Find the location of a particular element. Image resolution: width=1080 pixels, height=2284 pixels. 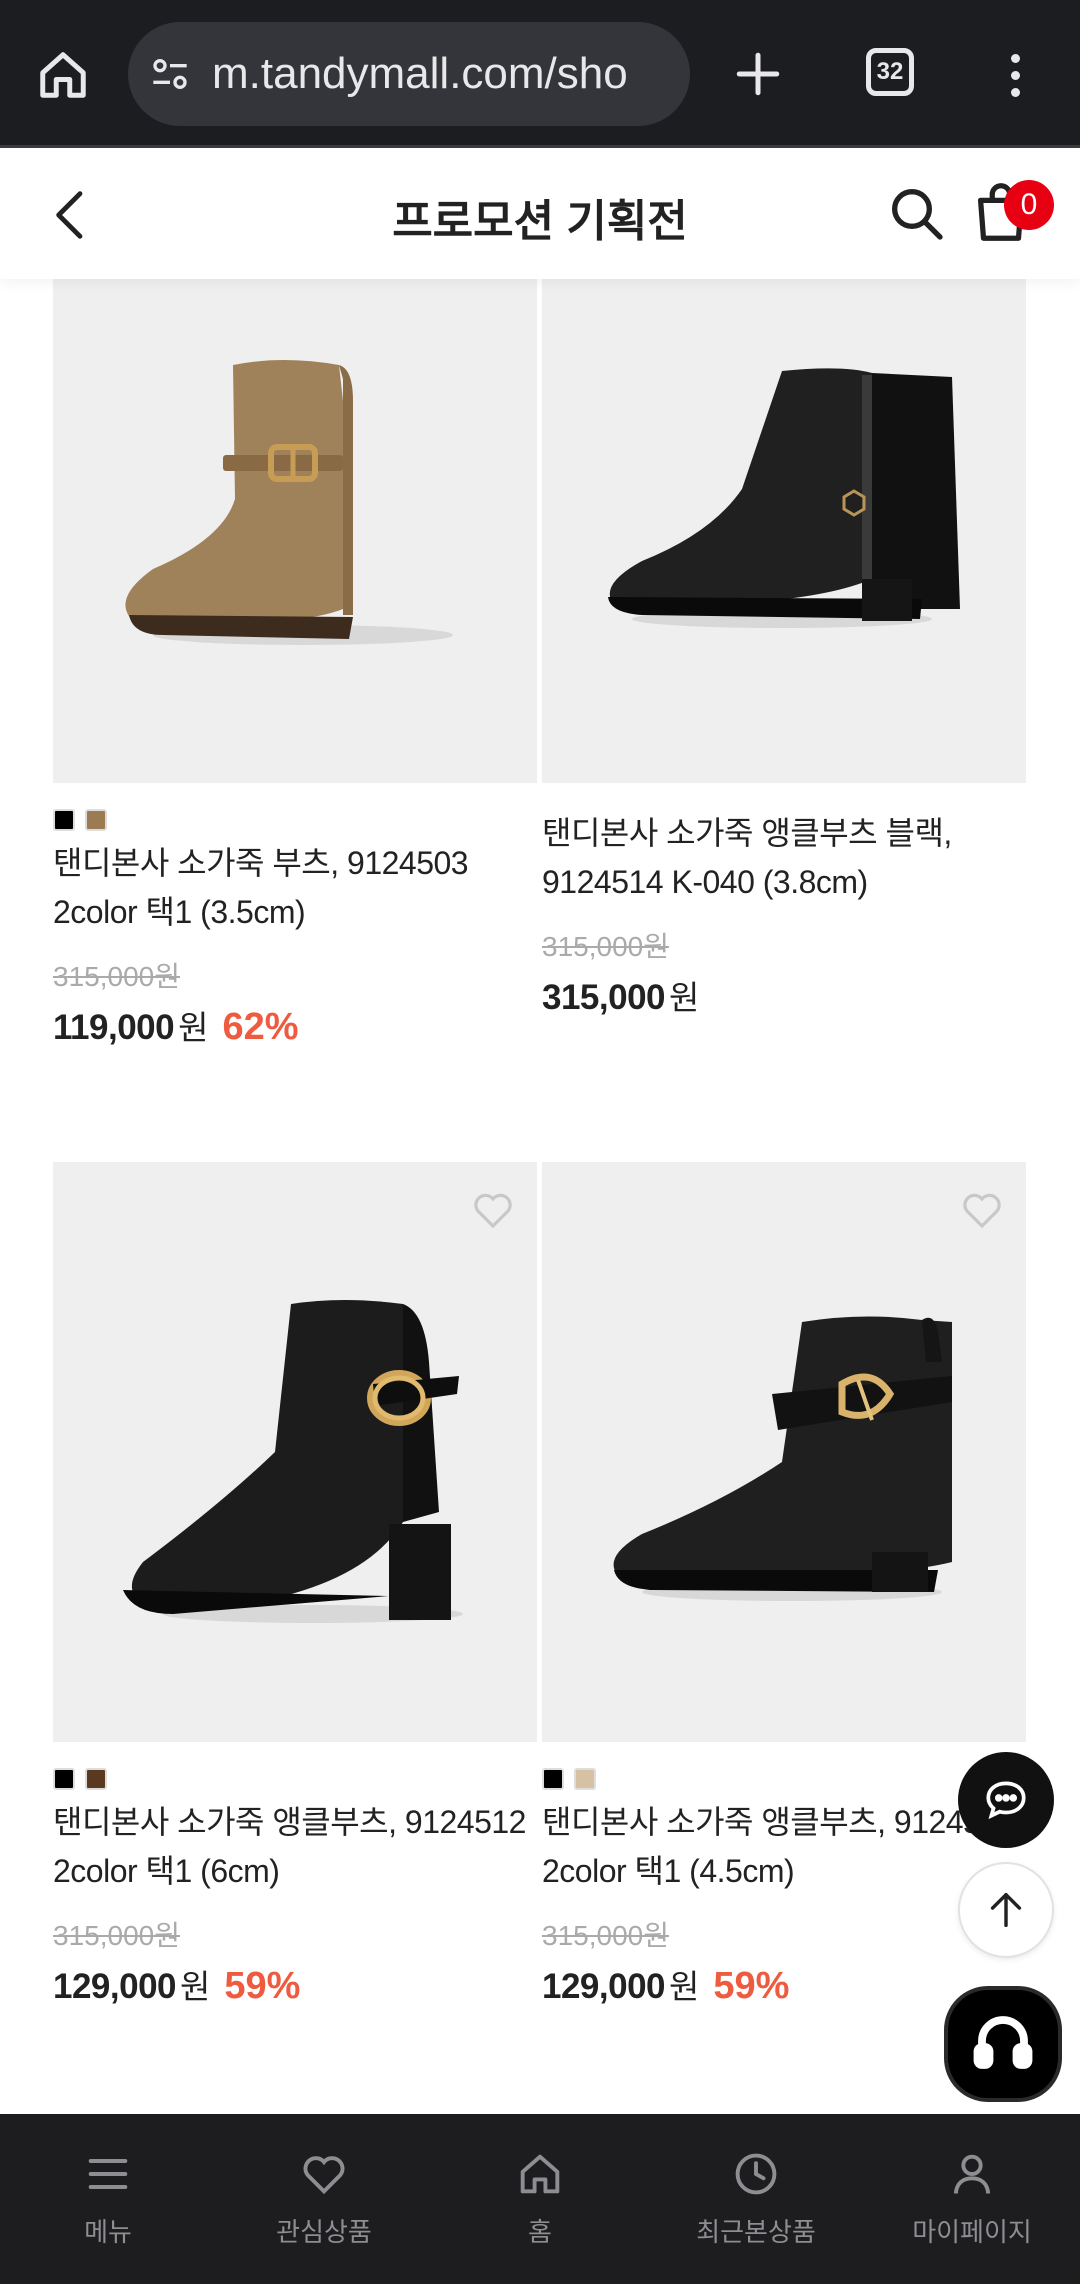

nav-item-home: 홈 is located at coordinates (540, 2199).